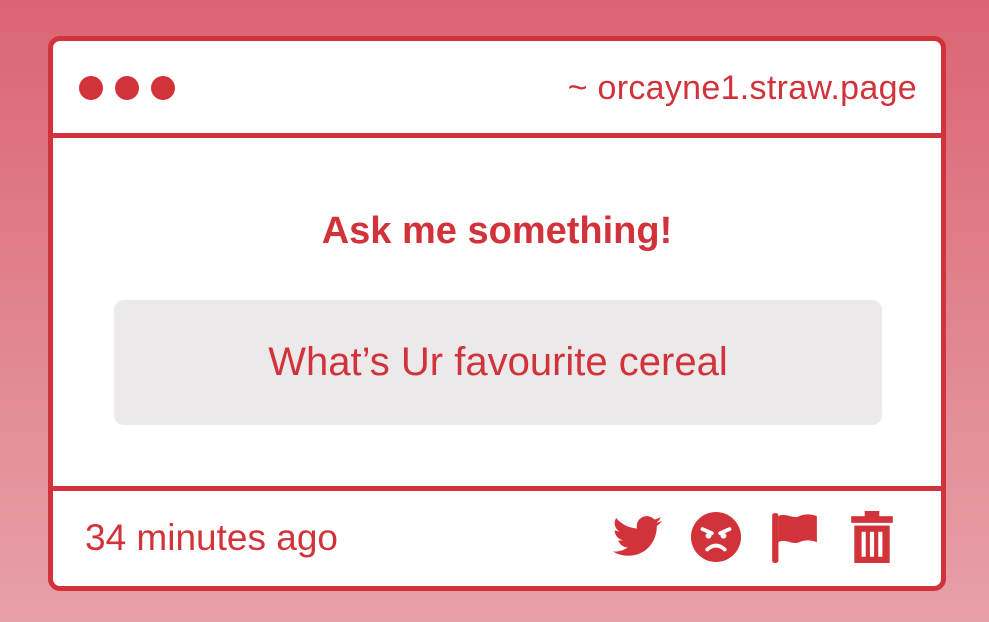 The width and height of the screenshot is (989, 622). I want to click on window-controls, so click(127, 88).